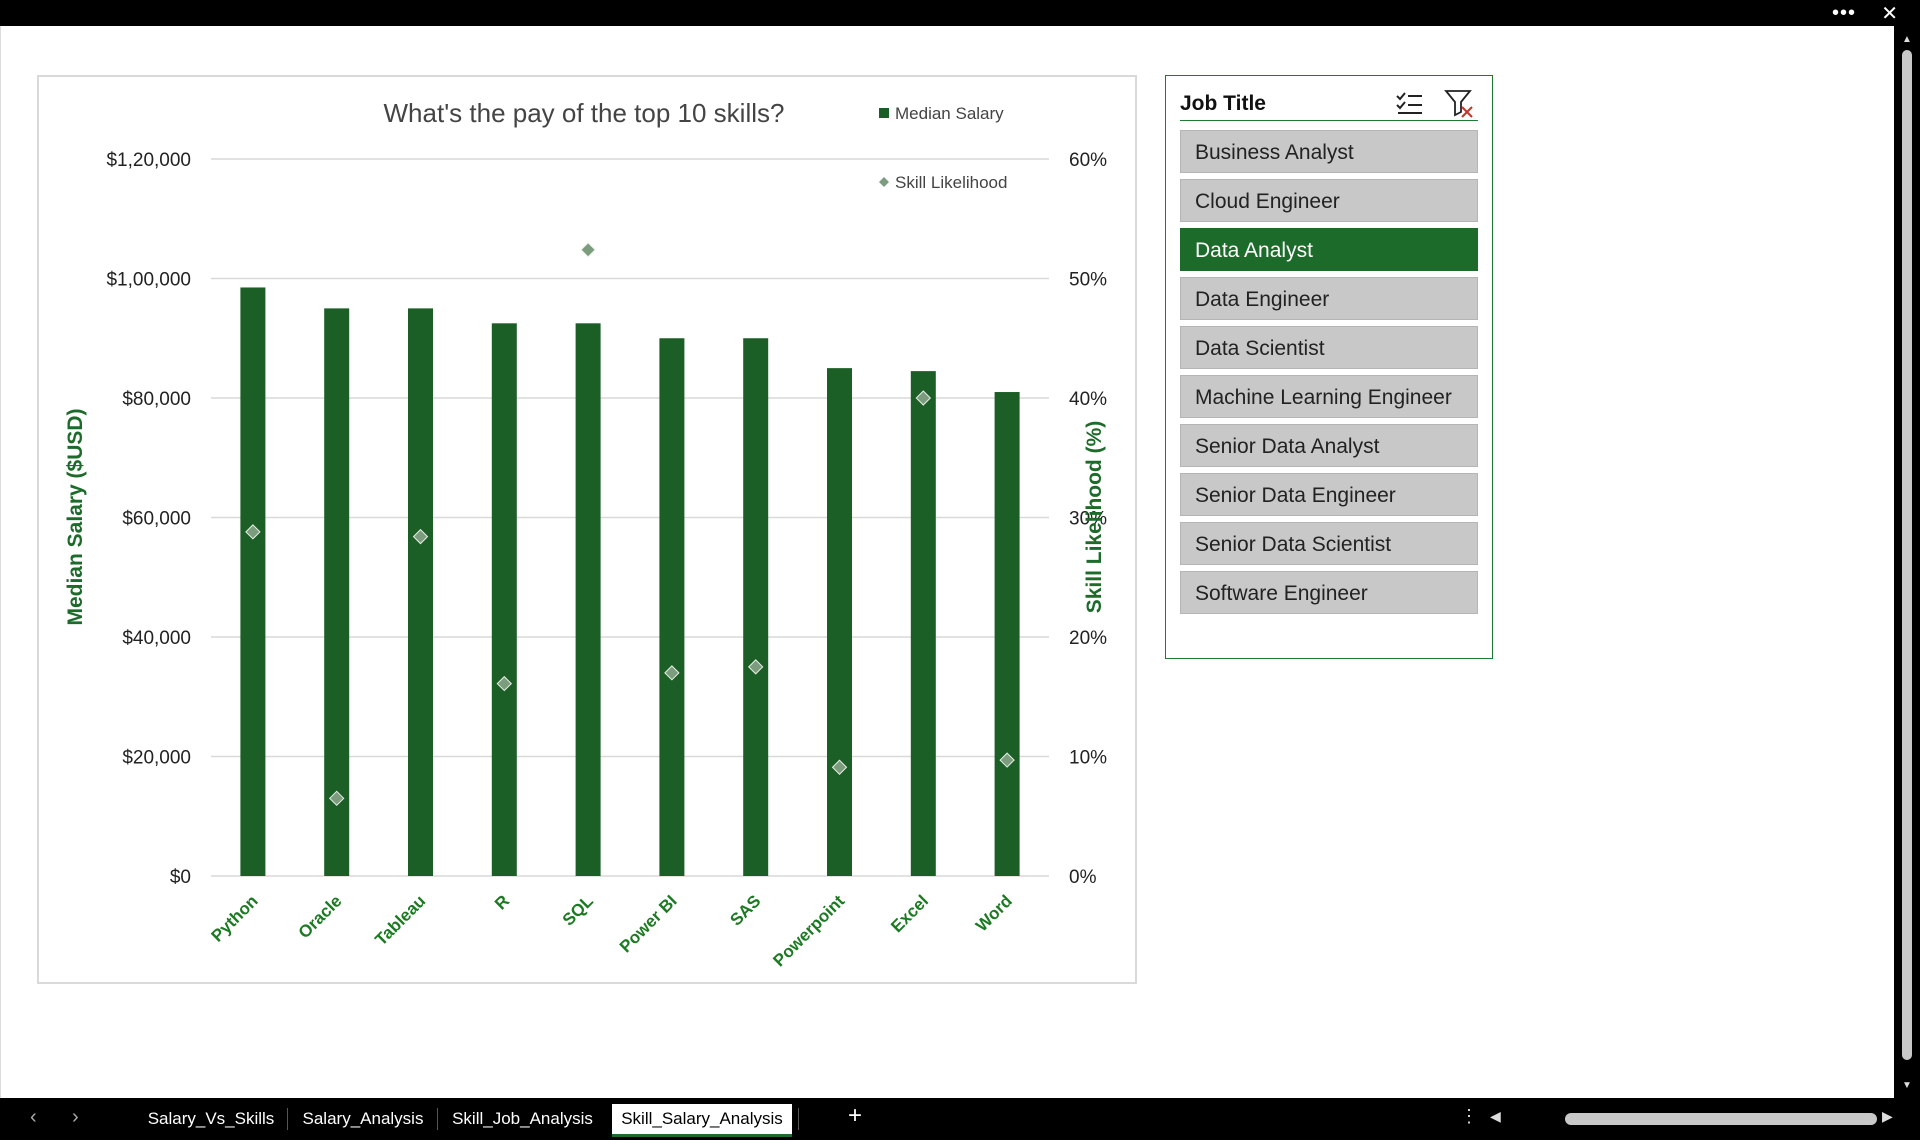  What do you see at coordinates (148, 160) in the screenshot?
I see `y-tick-label: $1,20,000` at bounding box center [148, 160].